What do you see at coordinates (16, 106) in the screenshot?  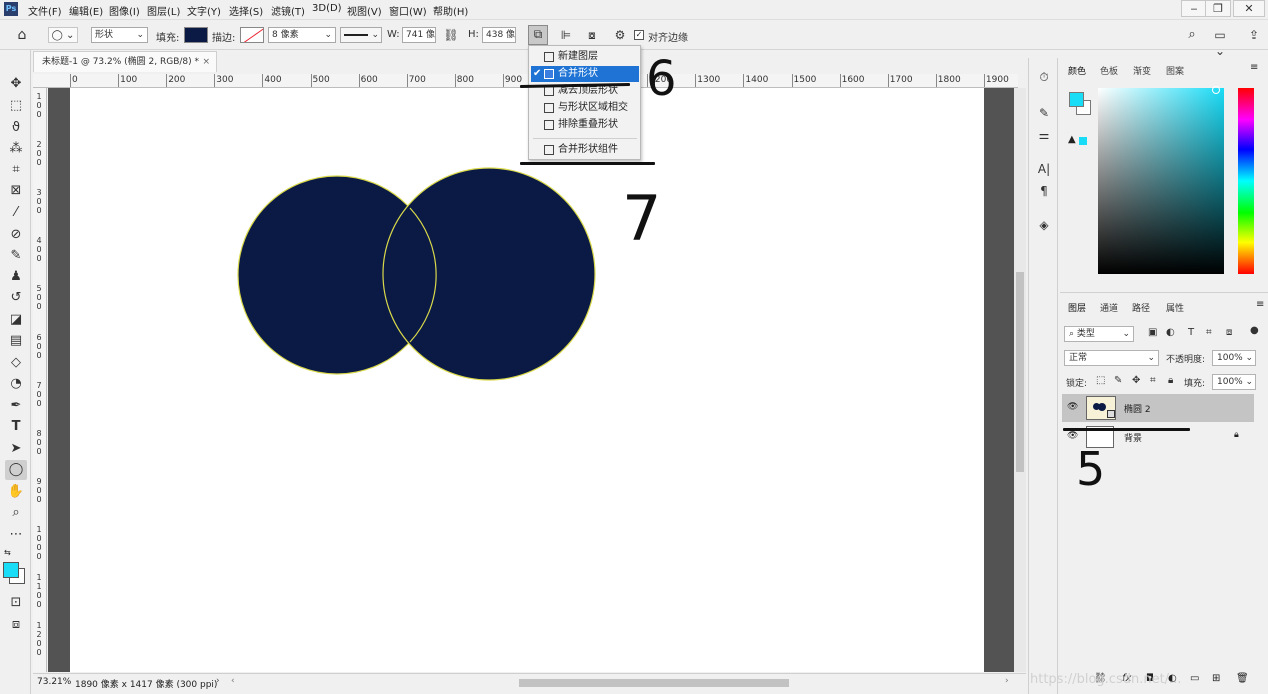 I see `marquee-tool-icon: ⬚` at bounding box center [16, 106].